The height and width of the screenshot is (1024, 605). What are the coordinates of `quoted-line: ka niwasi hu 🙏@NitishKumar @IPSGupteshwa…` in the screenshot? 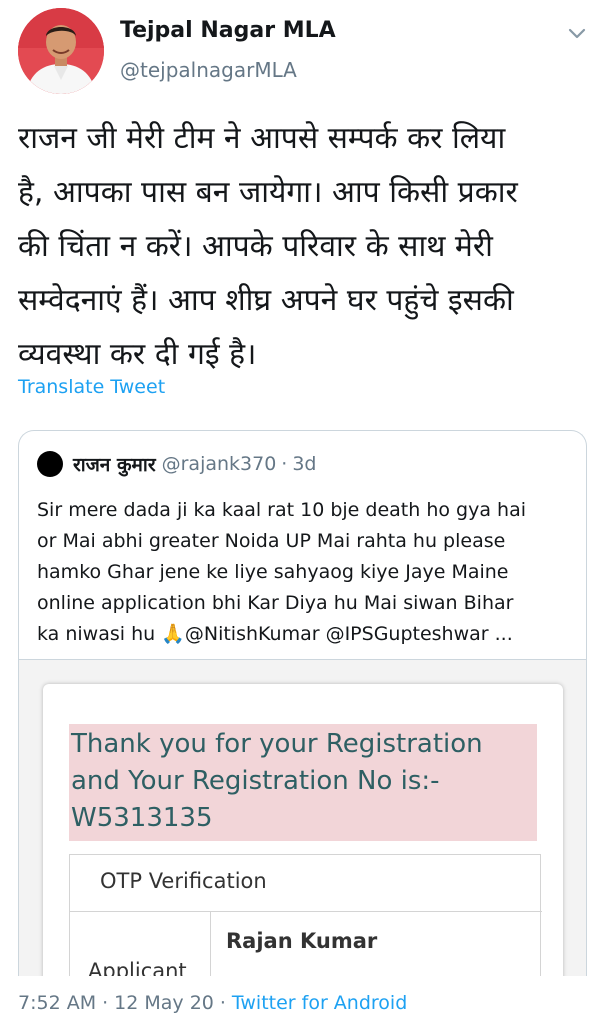 It's located at (275, 634).